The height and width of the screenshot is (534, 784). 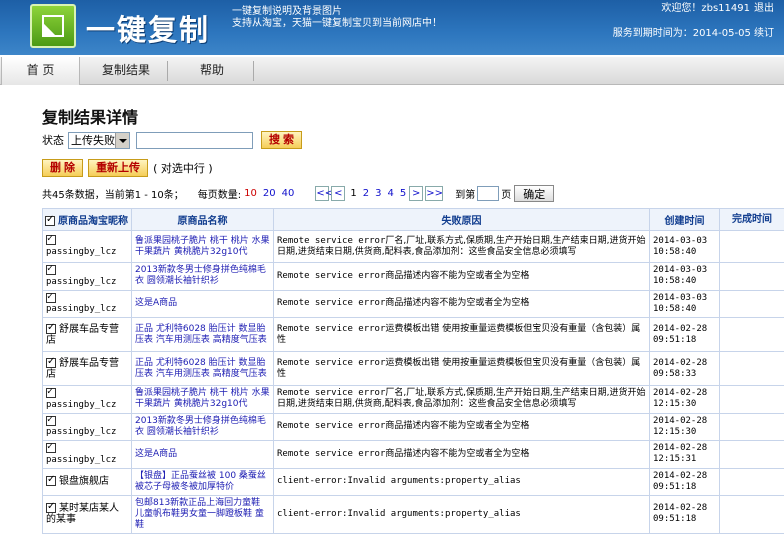 I want to click on jump-label-suffix: 页, so click(x=506, y=193).